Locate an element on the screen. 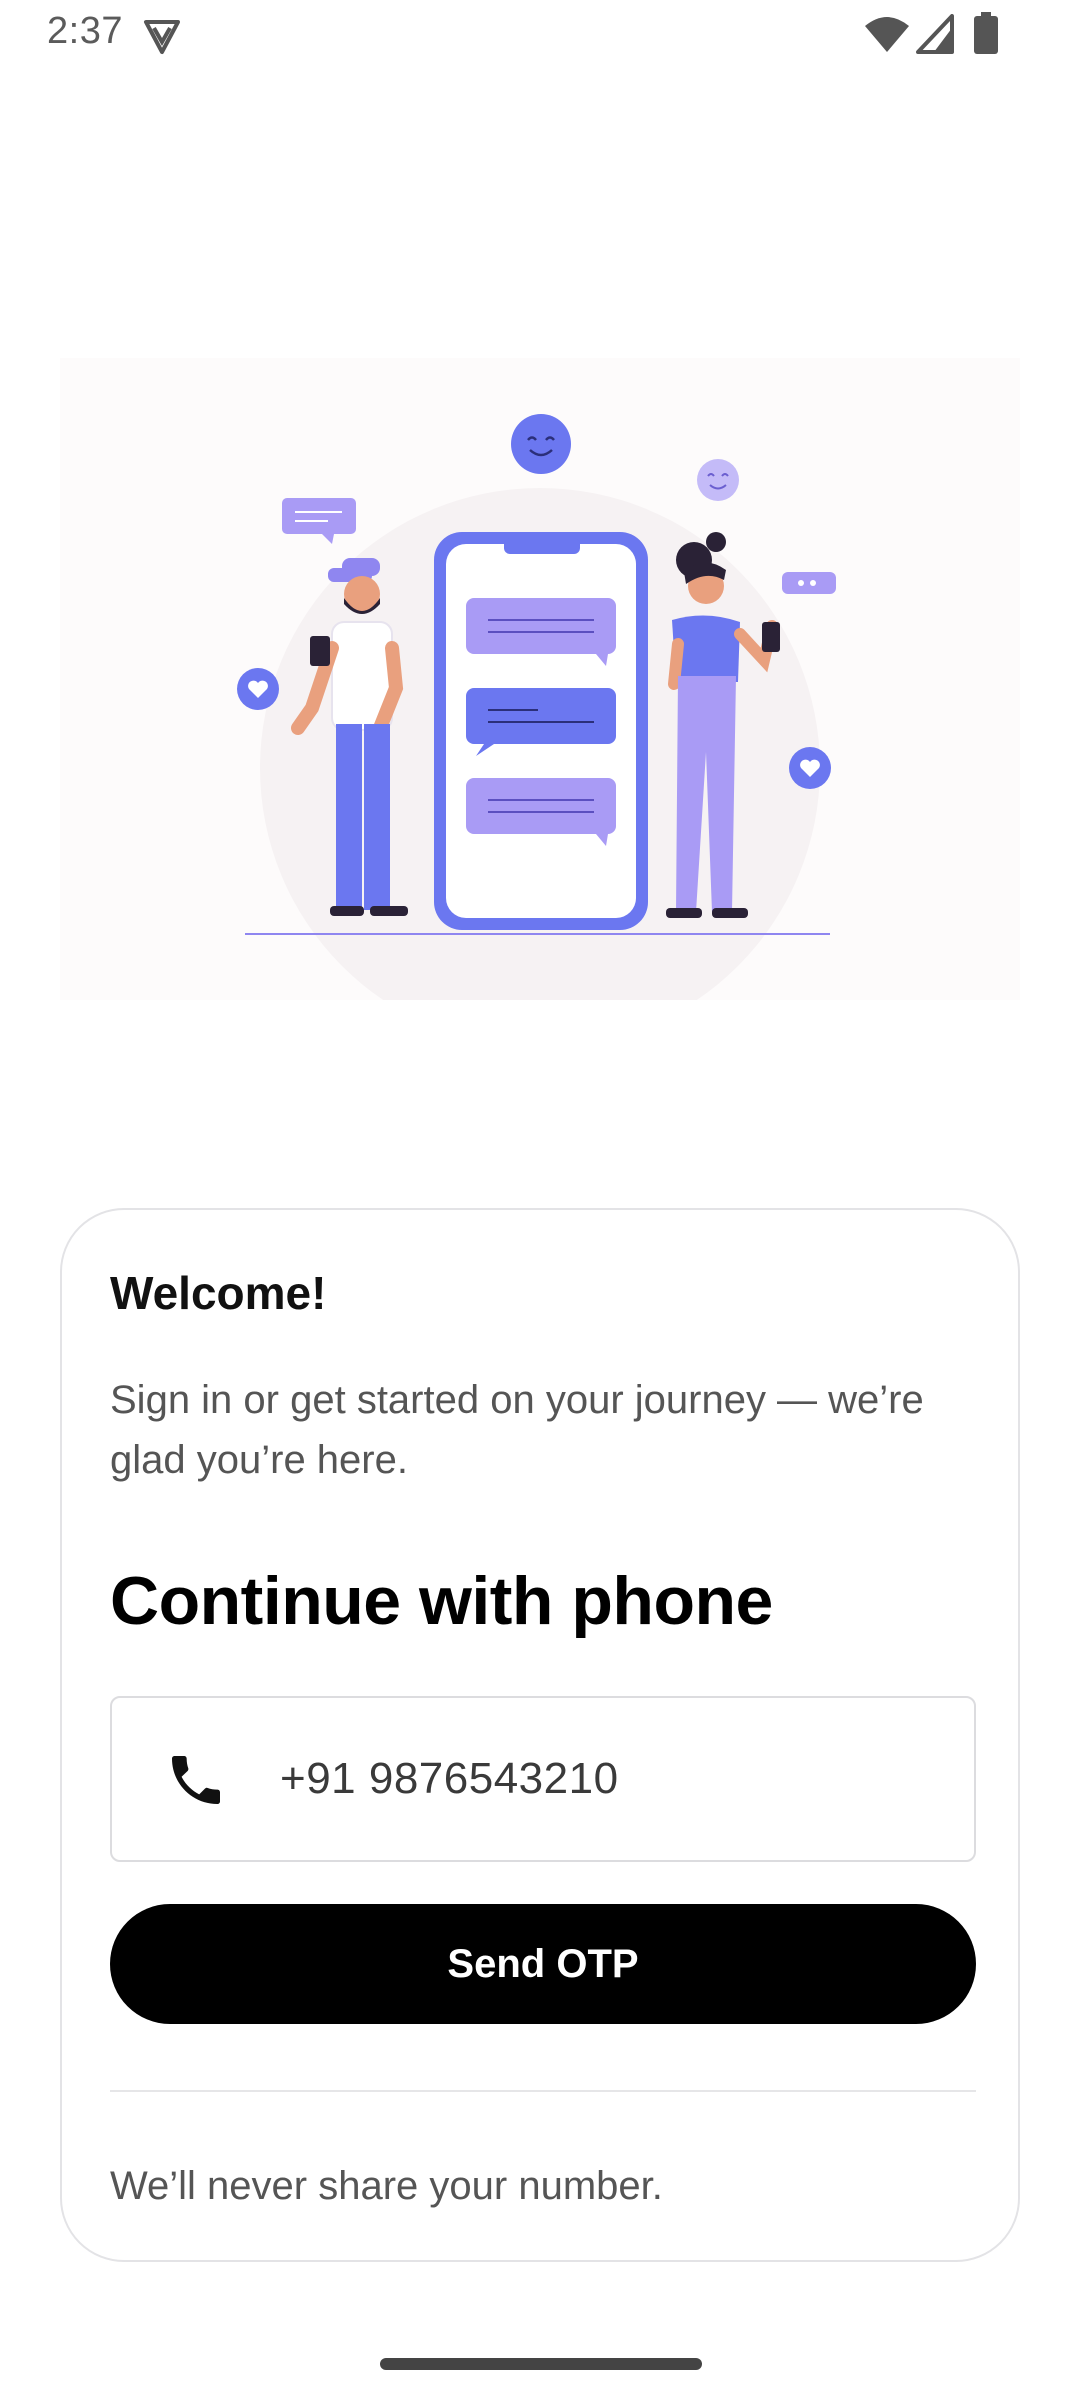  battery-icon is located at coordinates (986, 33).